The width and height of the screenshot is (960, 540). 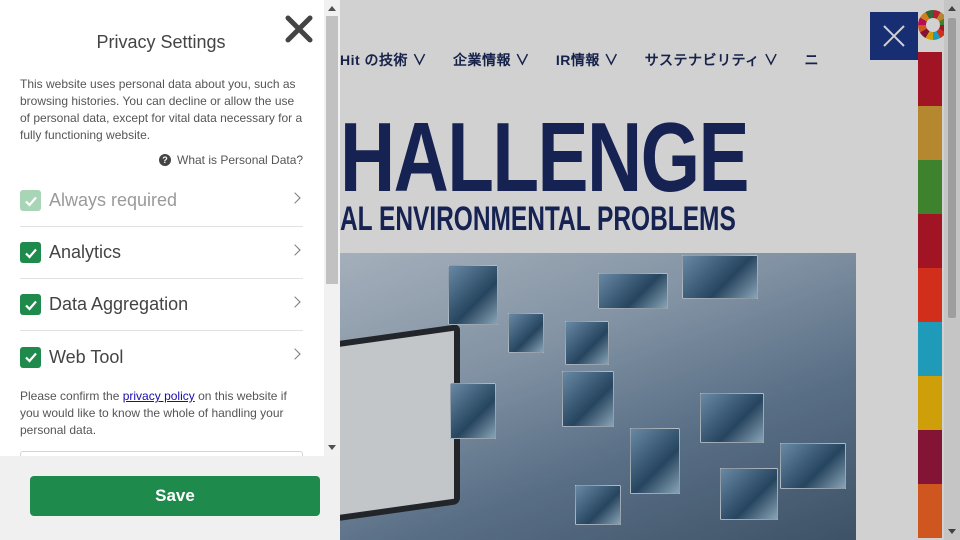 I want to click on category-label: Analytics, so click(x=85, y=252).